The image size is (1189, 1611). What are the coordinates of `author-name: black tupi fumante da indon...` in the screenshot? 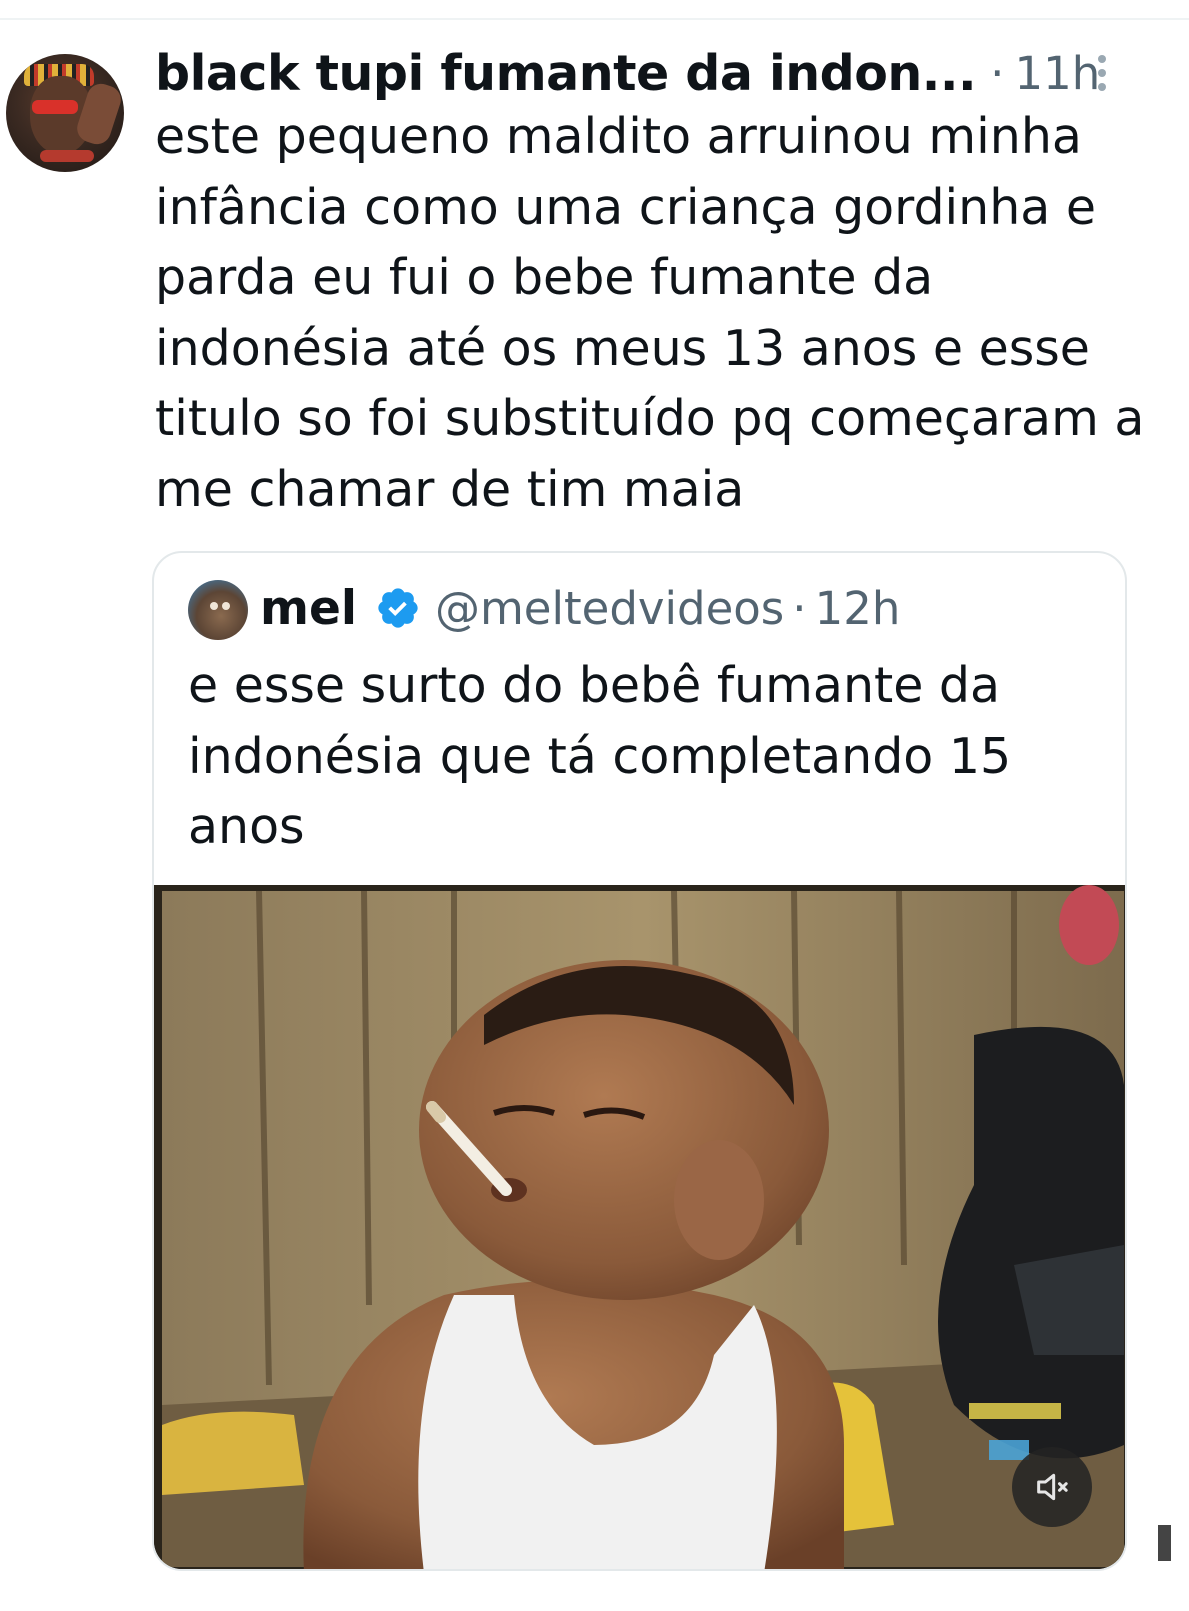 It's located at (566, 73).